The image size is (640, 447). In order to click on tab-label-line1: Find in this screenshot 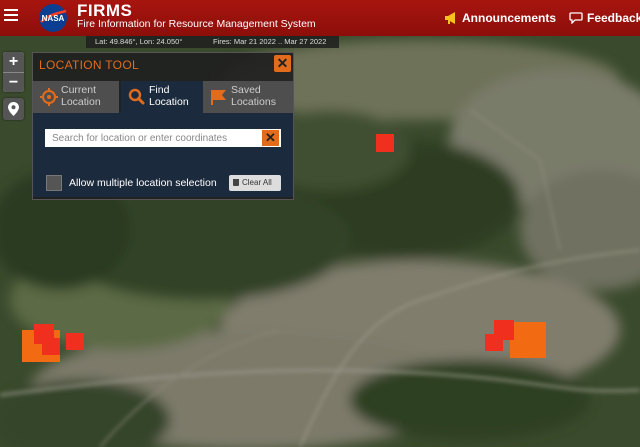, I will do `click(159, 90)`.